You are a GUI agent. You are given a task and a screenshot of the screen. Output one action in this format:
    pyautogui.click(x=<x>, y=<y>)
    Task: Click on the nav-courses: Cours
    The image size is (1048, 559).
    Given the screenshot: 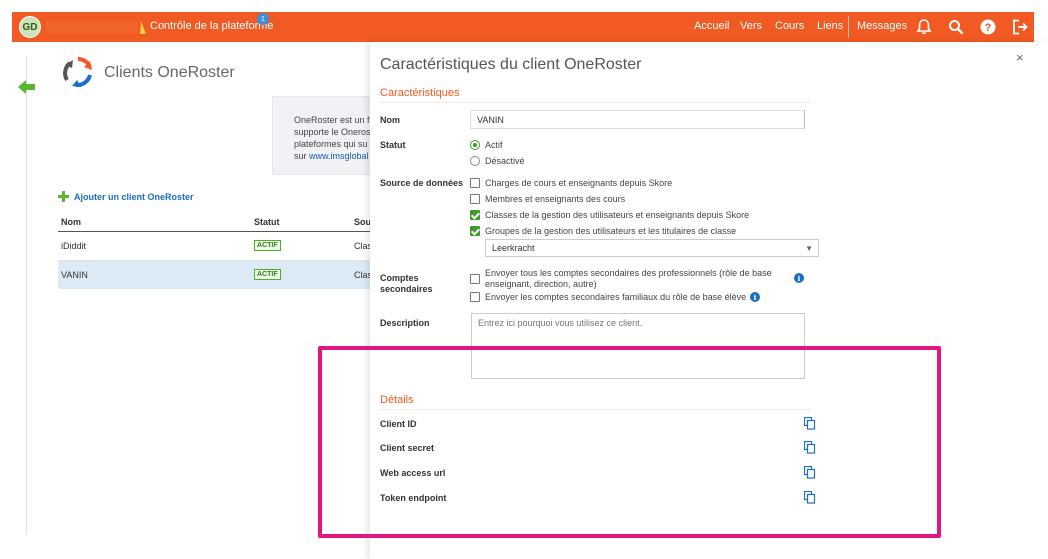 What is the action you would take?
    pyautogui.click(x=789, y=26)
    